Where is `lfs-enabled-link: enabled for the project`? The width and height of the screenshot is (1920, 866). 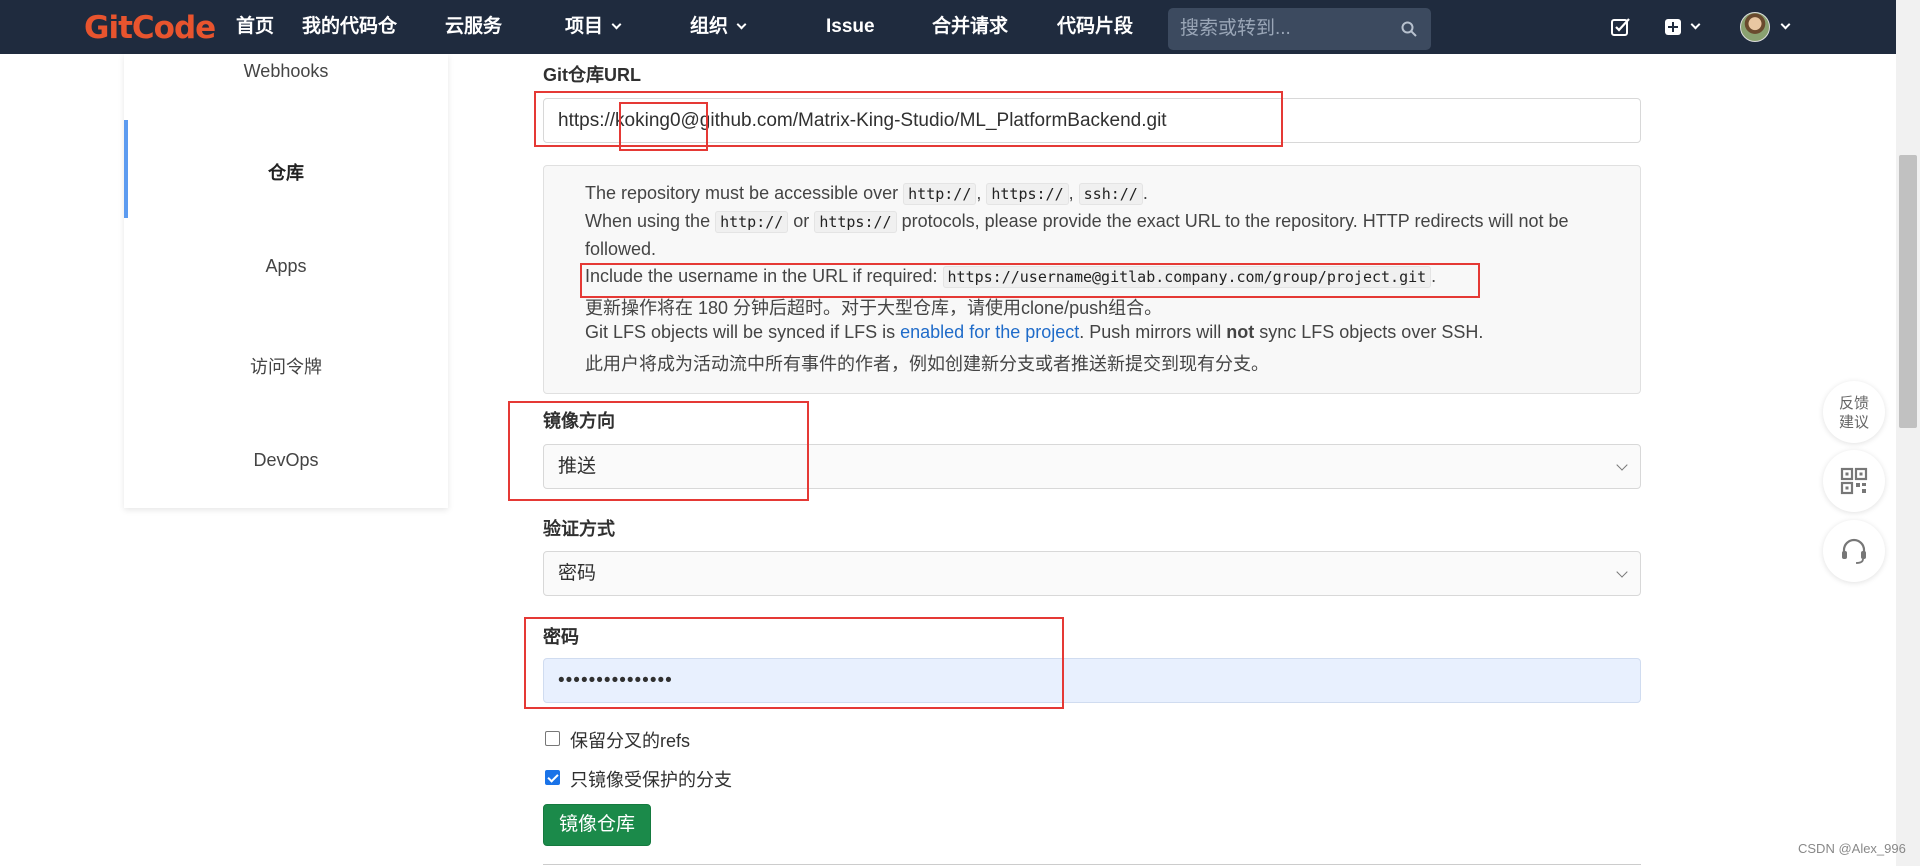 lfs-enabled-link: enabled for the project is located at coordinates (989, 332).